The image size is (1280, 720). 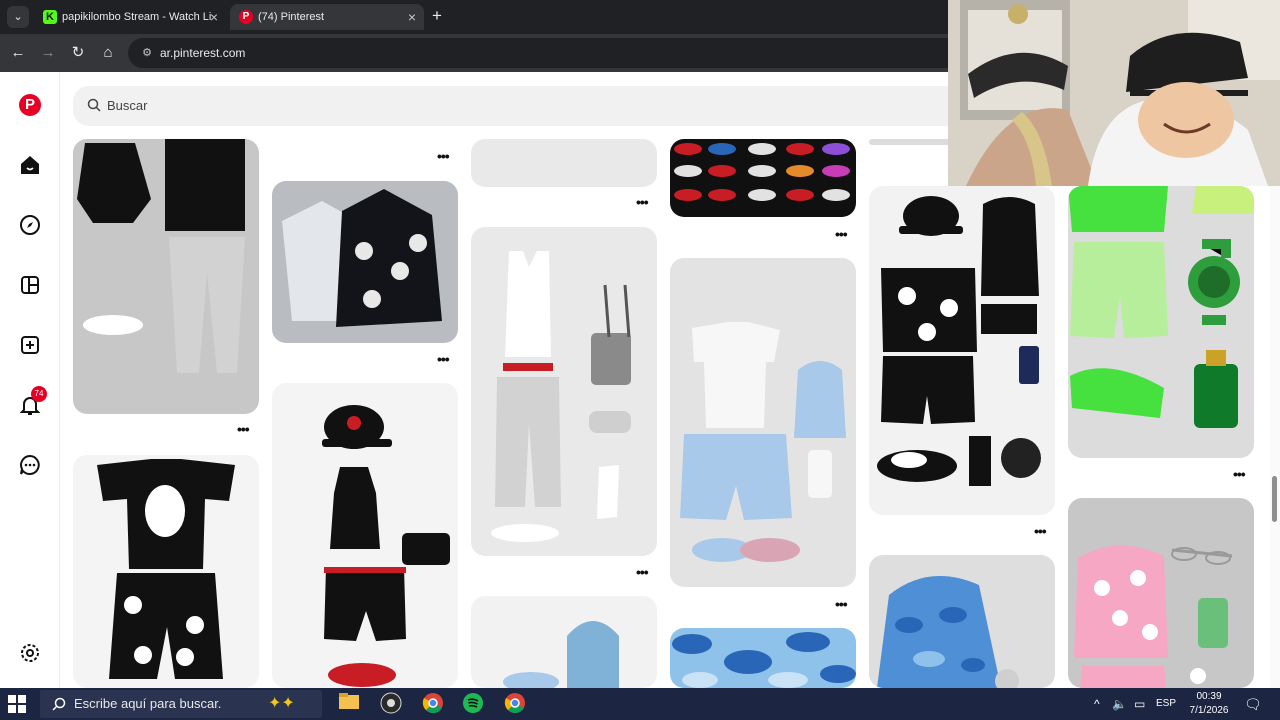 What do you see at coordinates (1161, 593) in the screenshot?
I see `pin-pink-hoodie` at bounding box center [1161, 593].